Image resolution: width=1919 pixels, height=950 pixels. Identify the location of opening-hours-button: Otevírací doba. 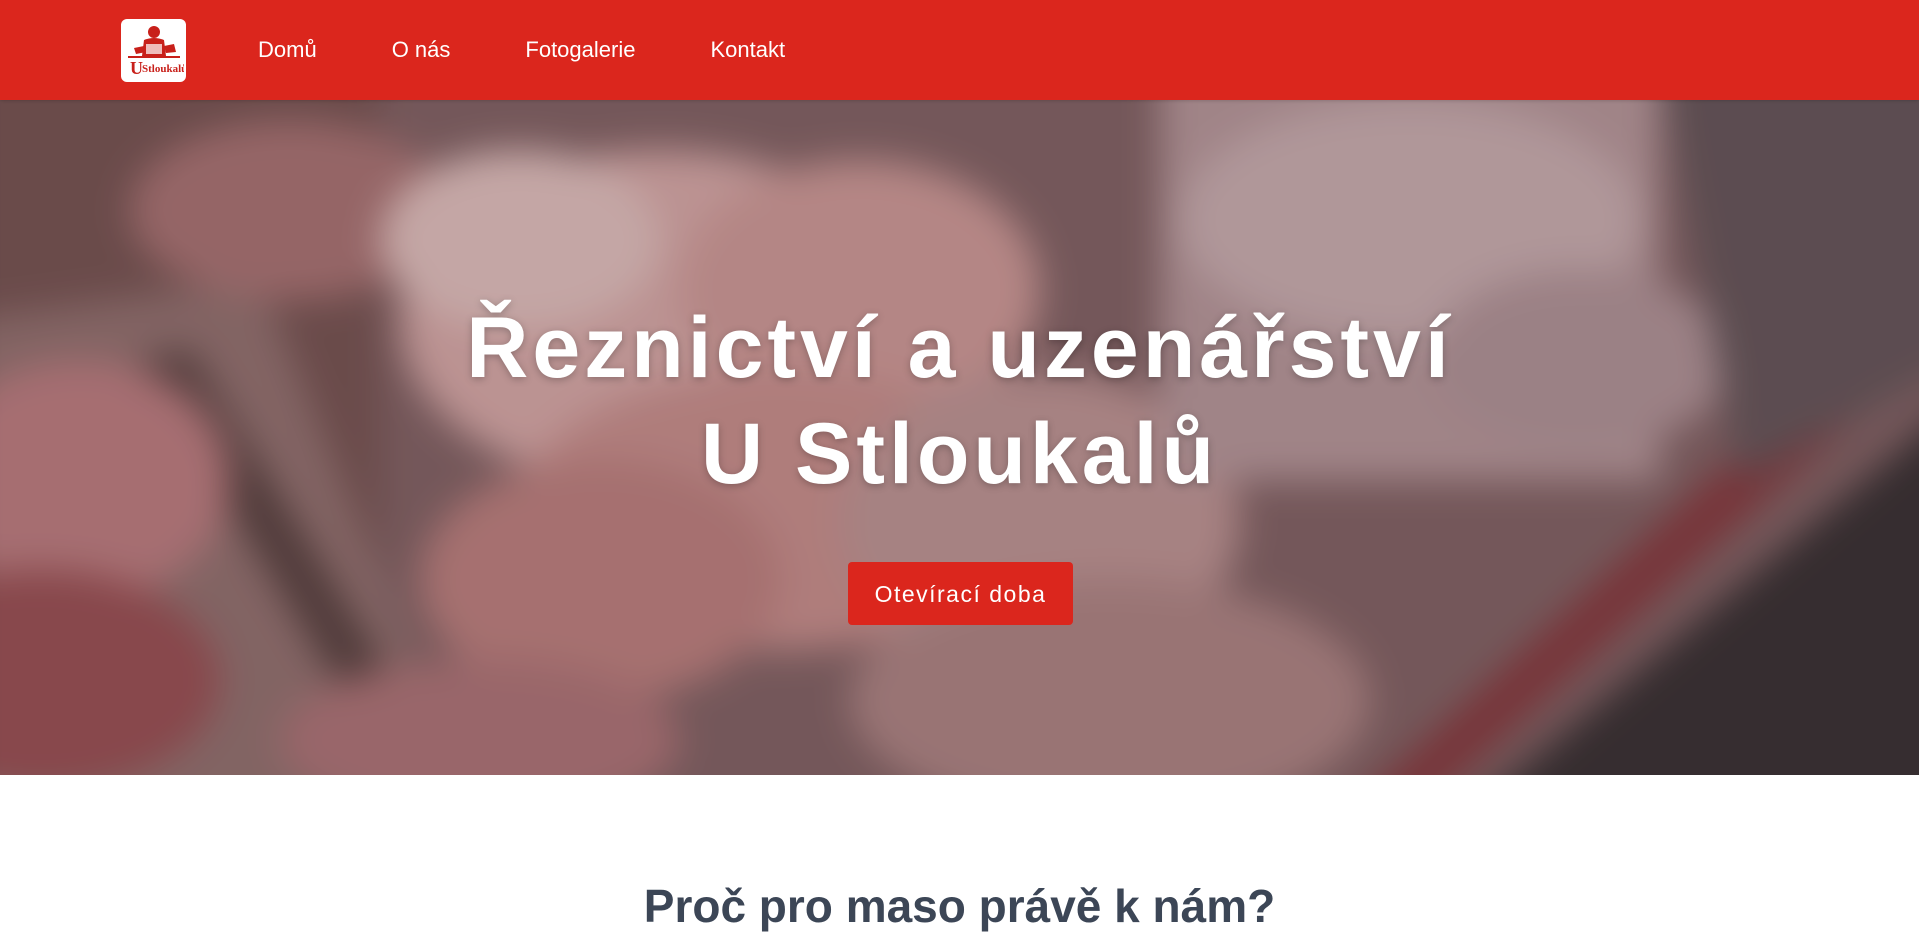
(960, 593).